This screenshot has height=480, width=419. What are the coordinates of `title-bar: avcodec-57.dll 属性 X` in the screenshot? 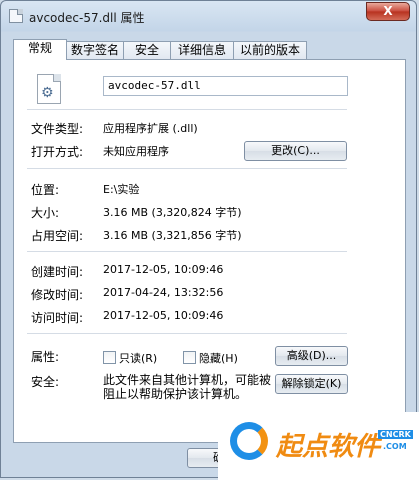 It's located at (208, 16).